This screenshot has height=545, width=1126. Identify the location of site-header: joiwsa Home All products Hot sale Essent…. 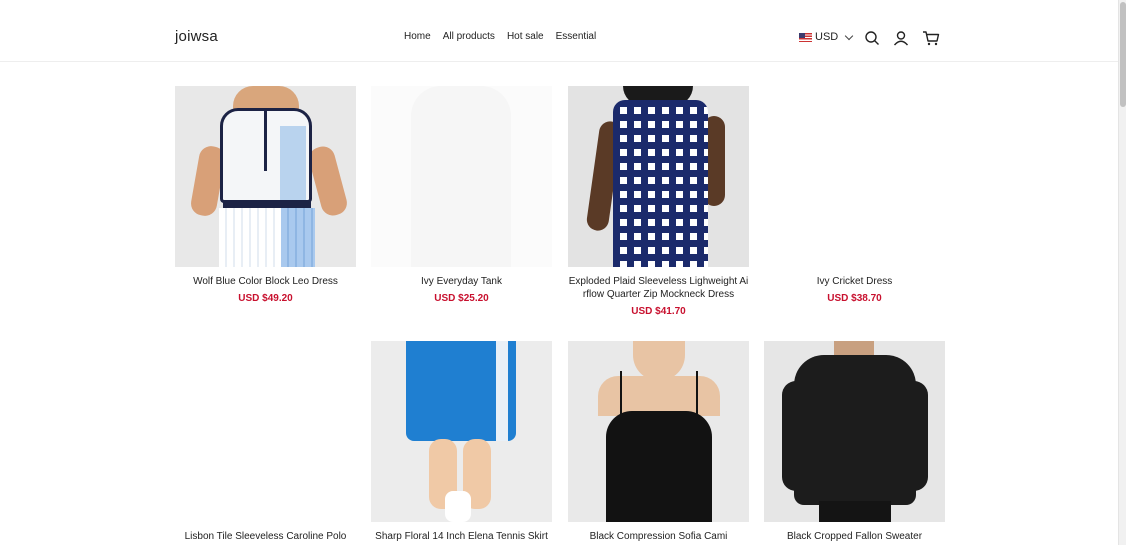
(559, 31).